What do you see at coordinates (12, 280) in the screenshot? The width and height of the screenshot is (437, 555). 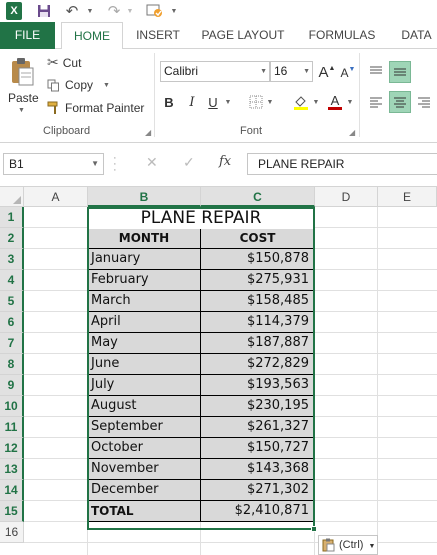 I see `row-header-4: 4` at bounding box center [12, 280].